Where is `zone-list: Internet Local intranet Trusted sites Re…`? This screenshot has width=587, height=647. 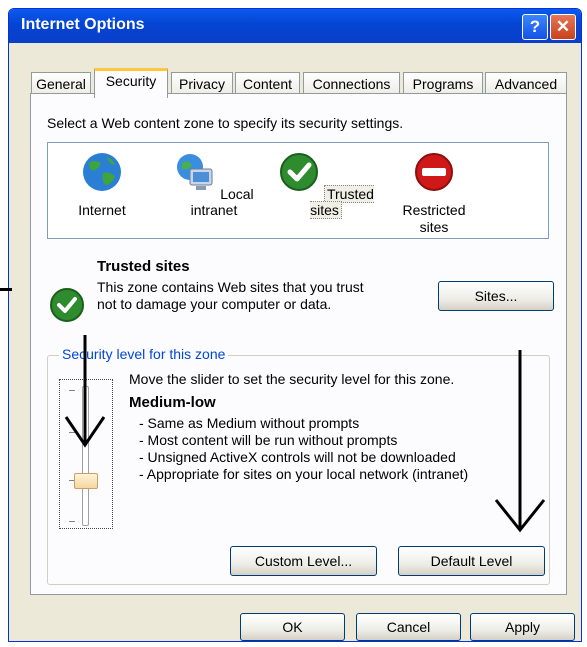
zone-list: Internet Local intranet Trusted sites Re… is located at coordinates (298, 190).